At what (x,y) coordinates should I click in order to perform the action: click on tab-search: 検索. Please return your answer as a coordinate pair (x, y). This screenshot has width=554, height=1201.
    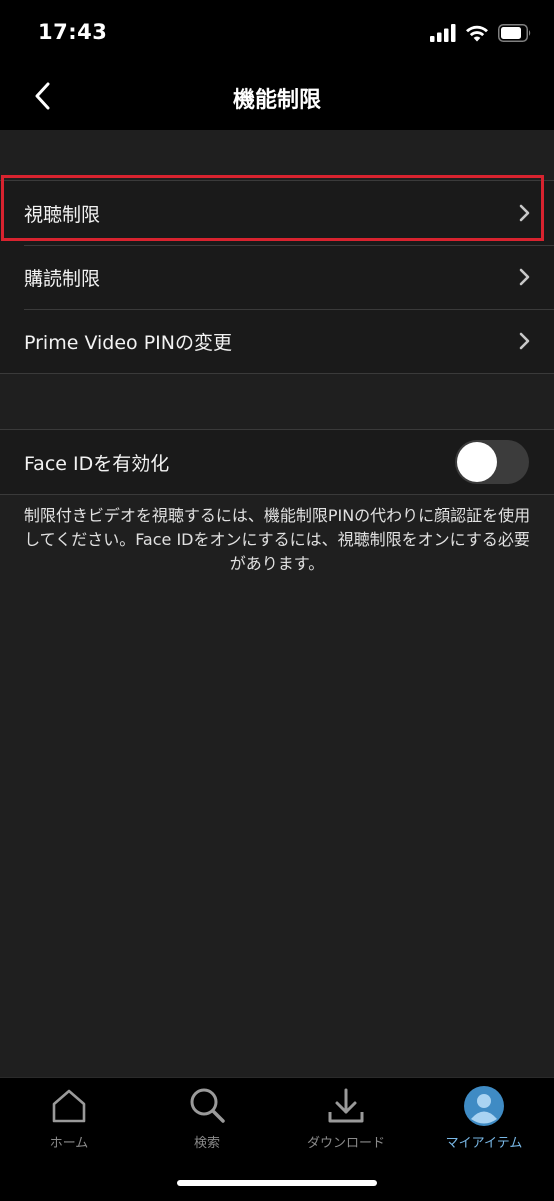
    Looking at the image, I should click on (207, 1126).